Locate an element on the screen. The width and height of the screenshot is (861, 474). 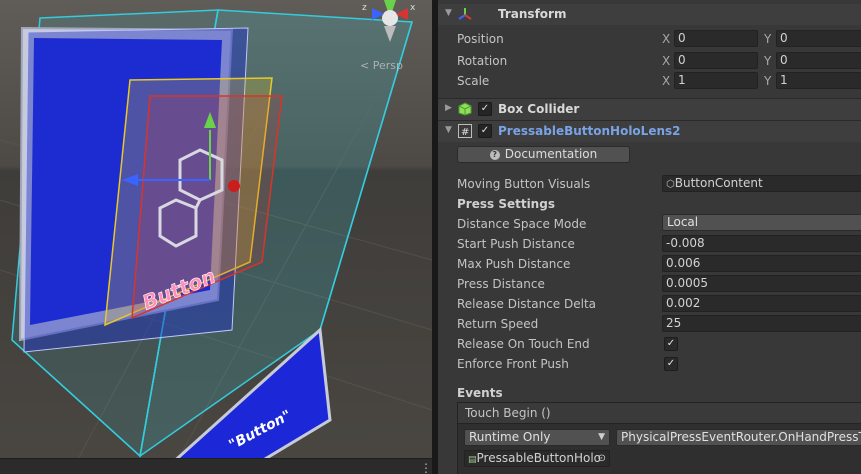
pressable-button-title: PressableButtonHoloLens2 is located at coordinates (589, 131).